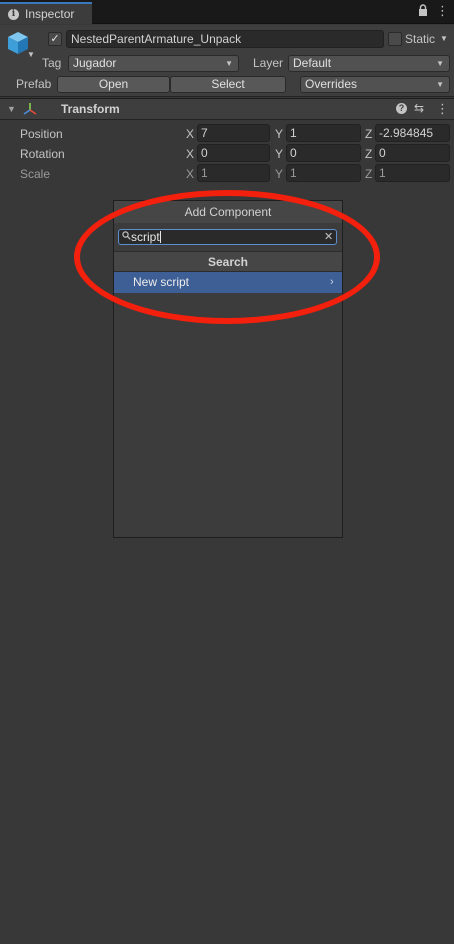  Describe the element at coordinates (412, 173) in the screenshot. I see `scale-z-field: 1` at that location.